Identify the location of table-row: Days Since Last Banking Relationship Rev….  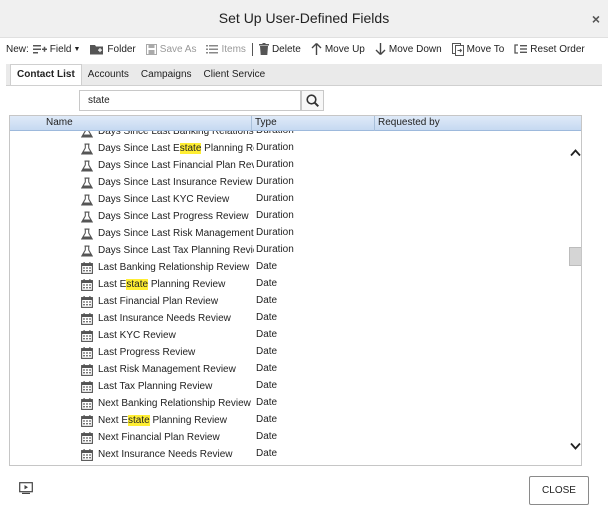
(290, 136).